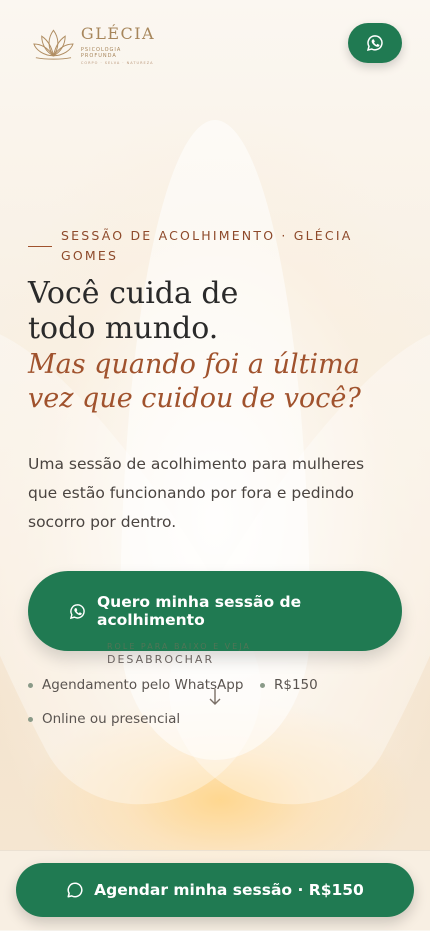  I want to click on info-item-label: Online ou presencial, so click(111, 719).